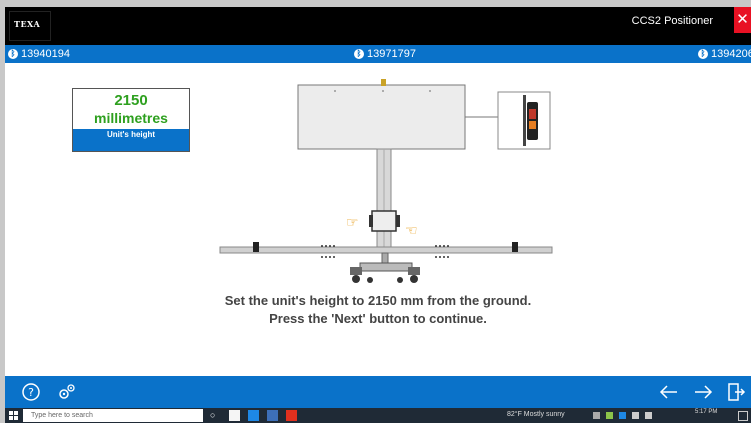 The image size is (751, 423). I want to click on task-view-icon: ○, so click(215, 415).